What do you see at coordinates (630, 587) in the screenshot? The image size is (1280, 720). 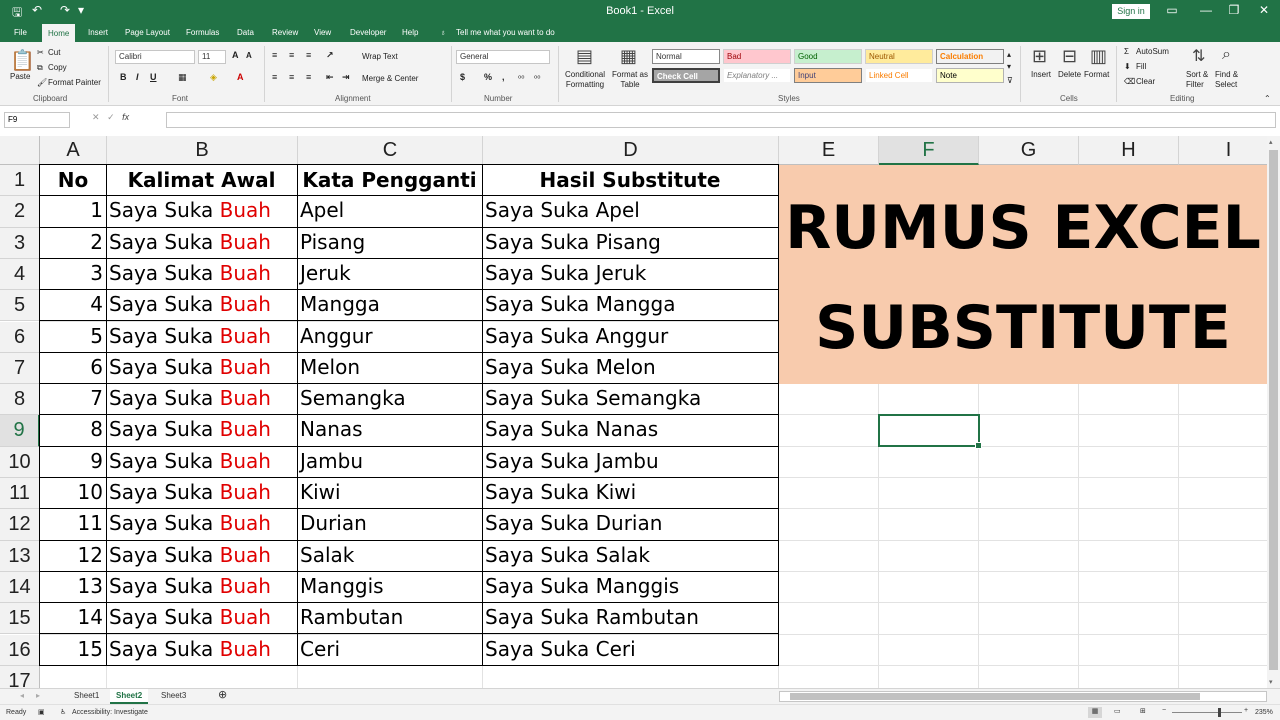 I see `cell-hasil-substitute: Saya Suka Manggis` at bounding box center [630, 587].